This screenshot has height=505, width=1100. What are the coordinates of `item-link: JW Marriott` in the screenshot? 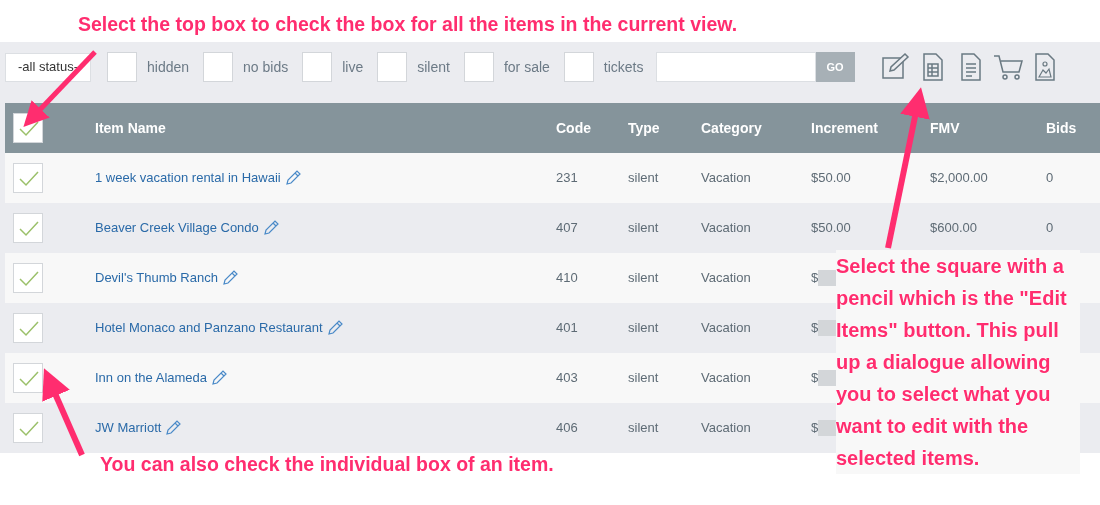 It's located at (128, 428).